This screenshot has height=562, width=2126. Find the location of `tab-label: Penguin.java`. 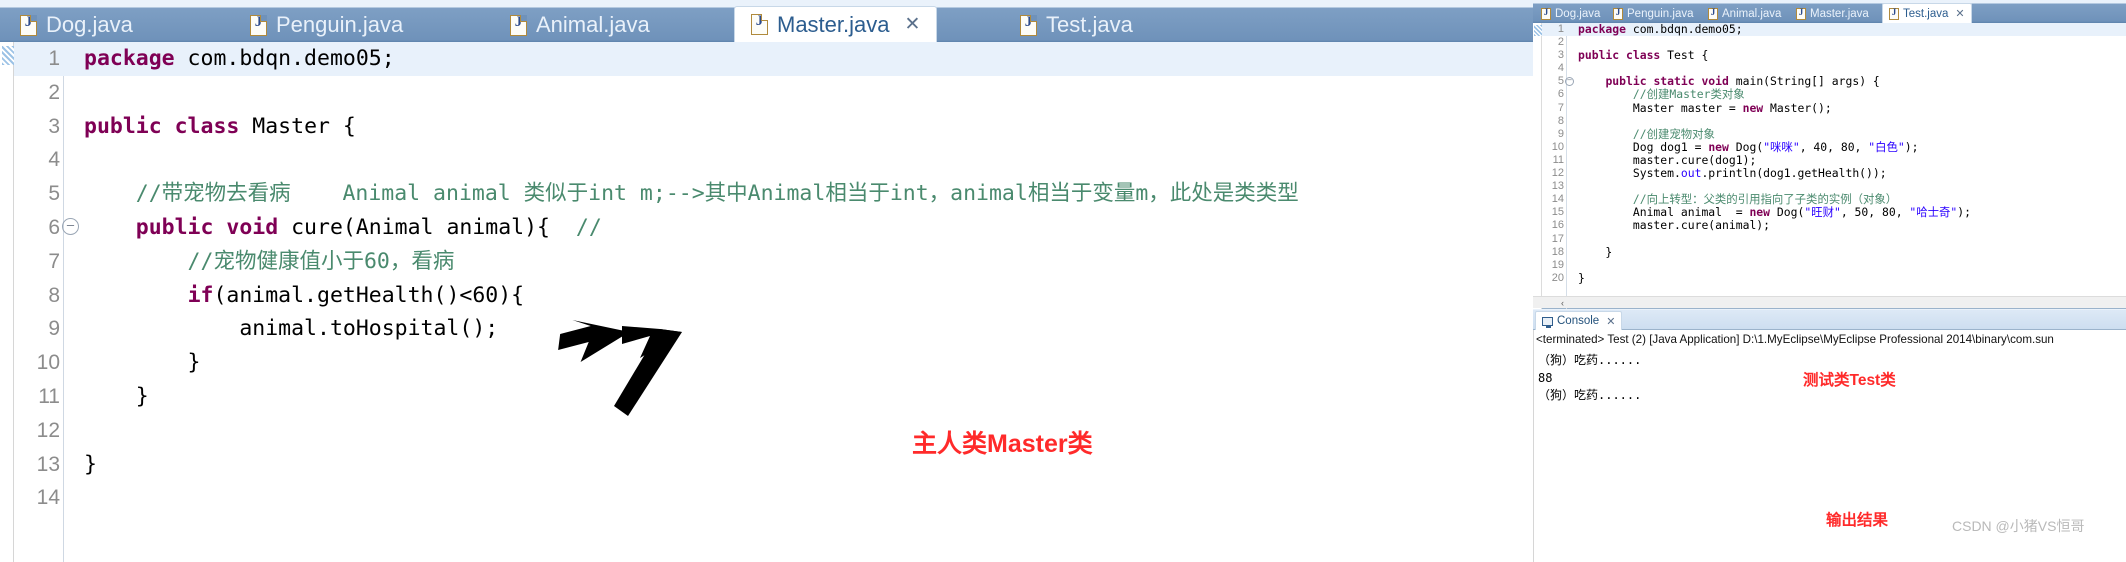

tab-label: Penguin.java is located at coordinates (340, 24).